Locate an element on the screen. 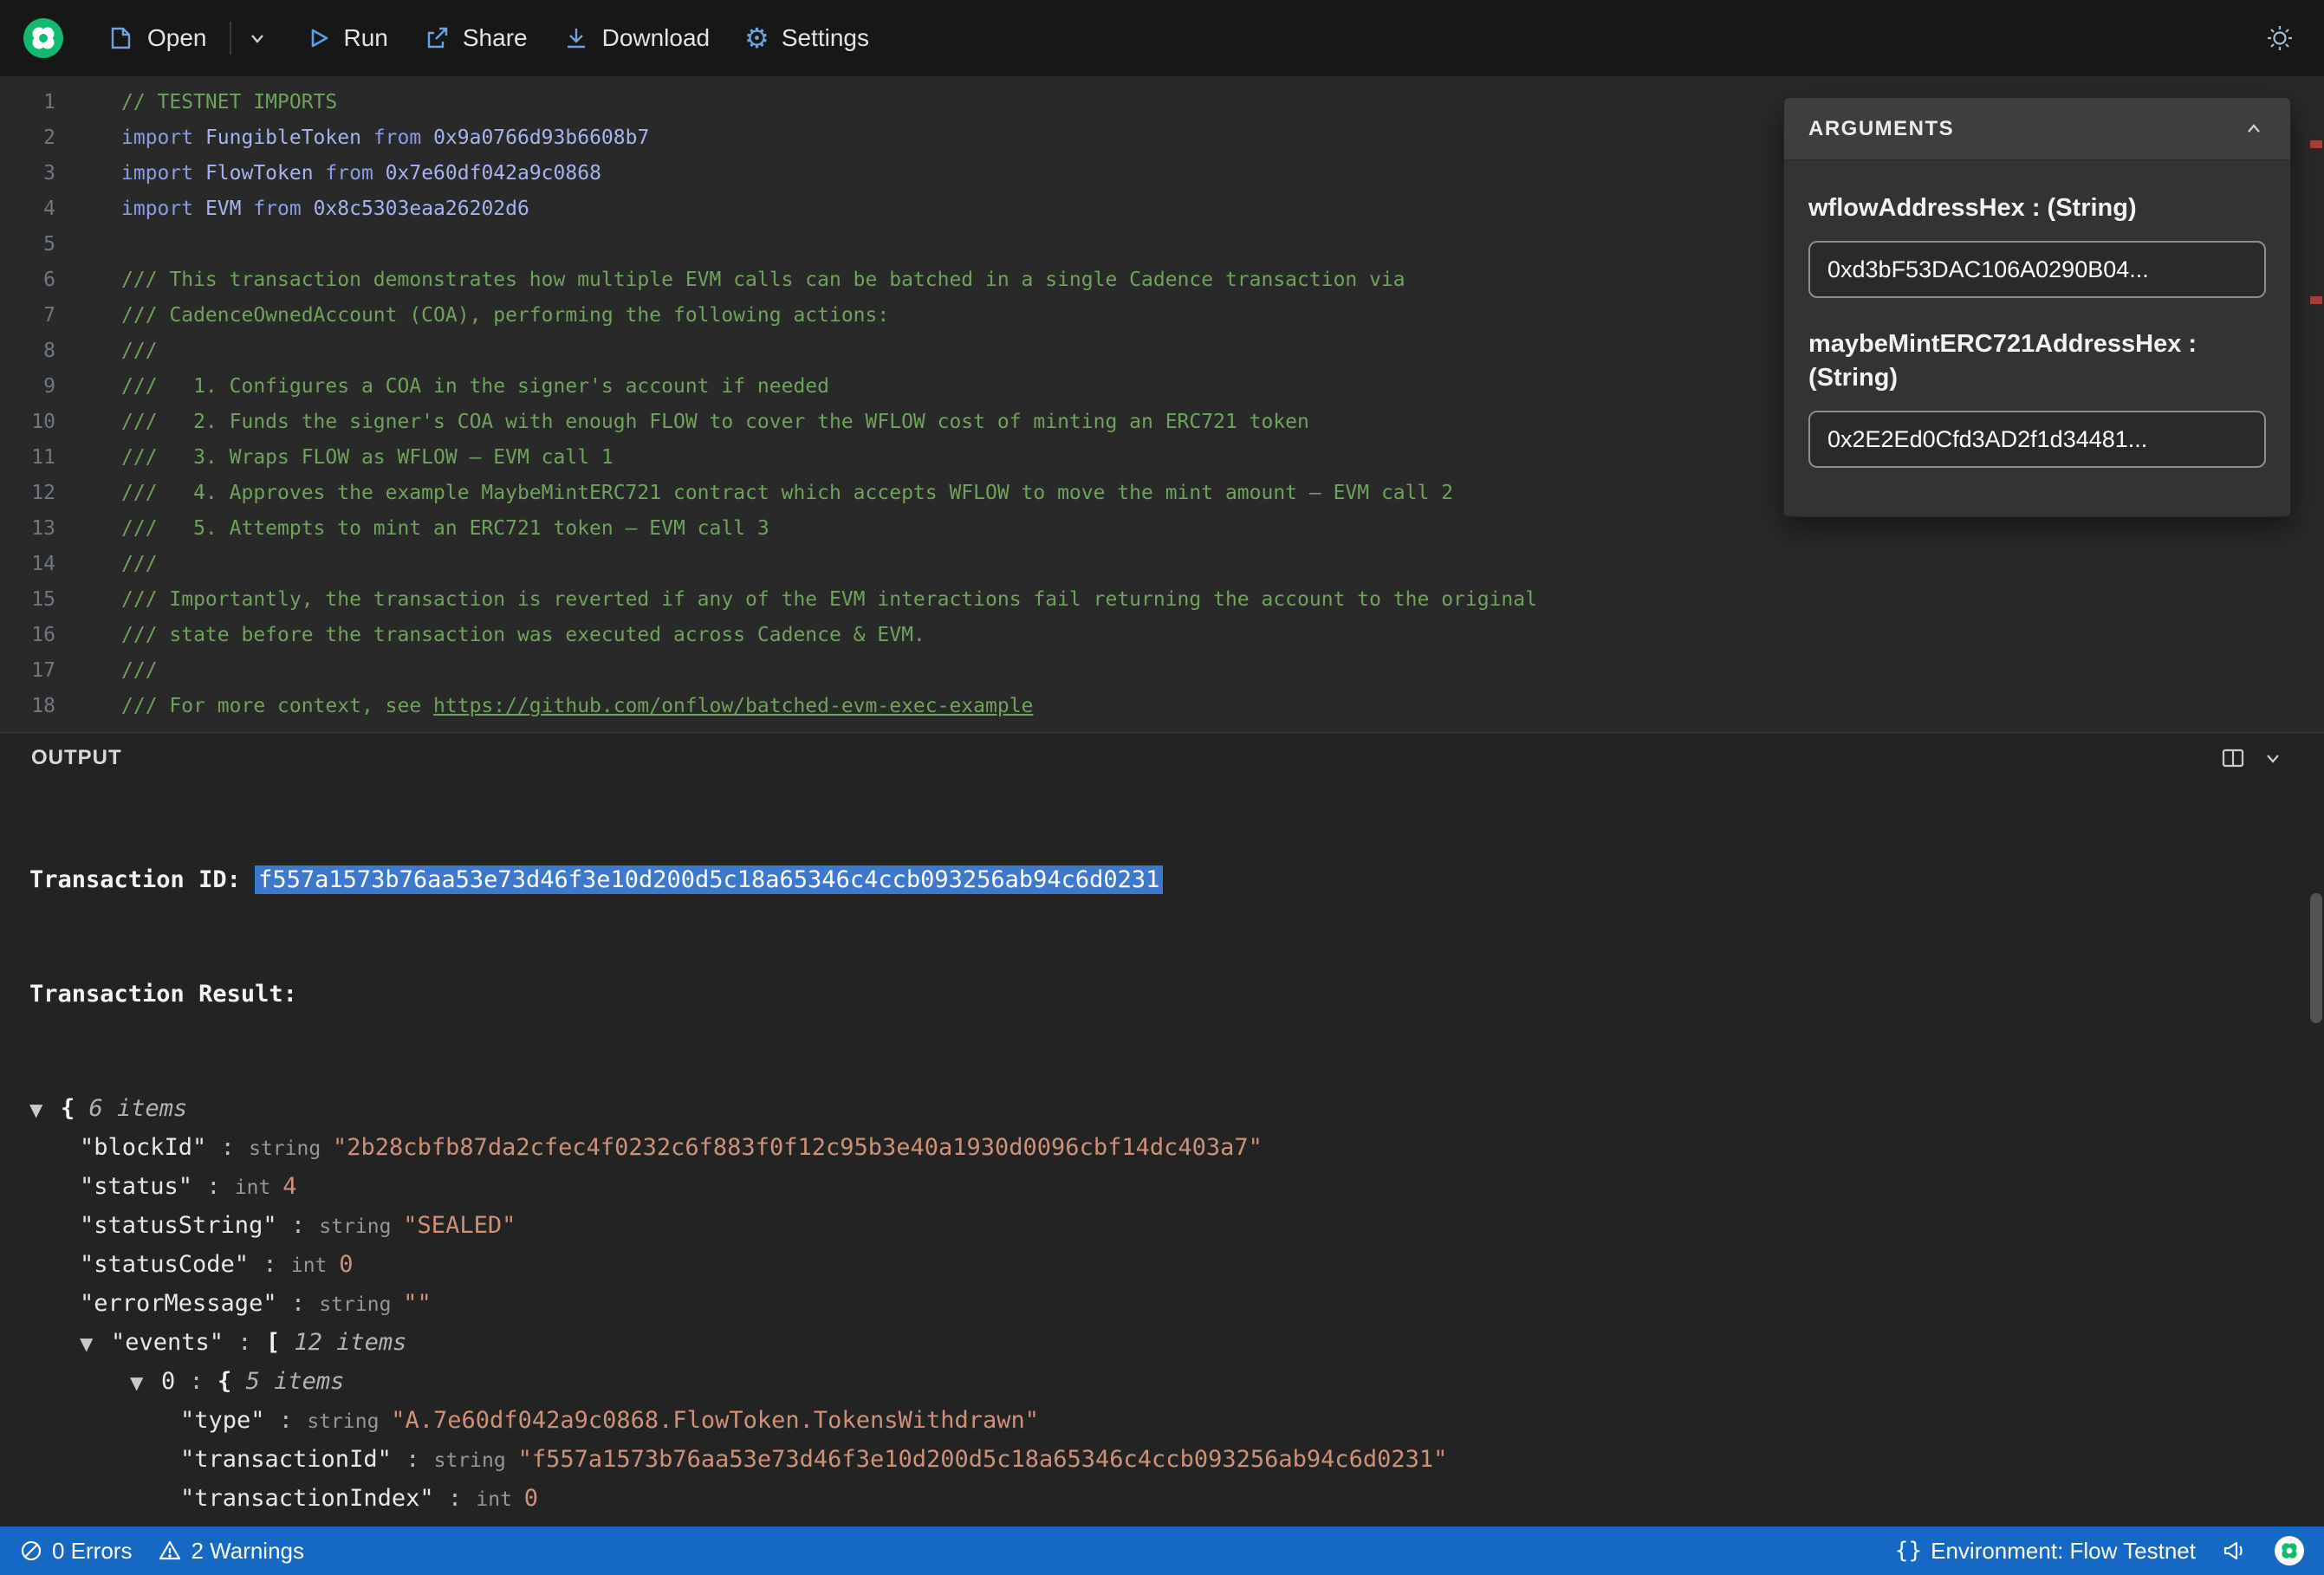 This screenshot has width=2324, height=1575. warnings-status: 2 Warnings is located at coordinates (231, 1551).